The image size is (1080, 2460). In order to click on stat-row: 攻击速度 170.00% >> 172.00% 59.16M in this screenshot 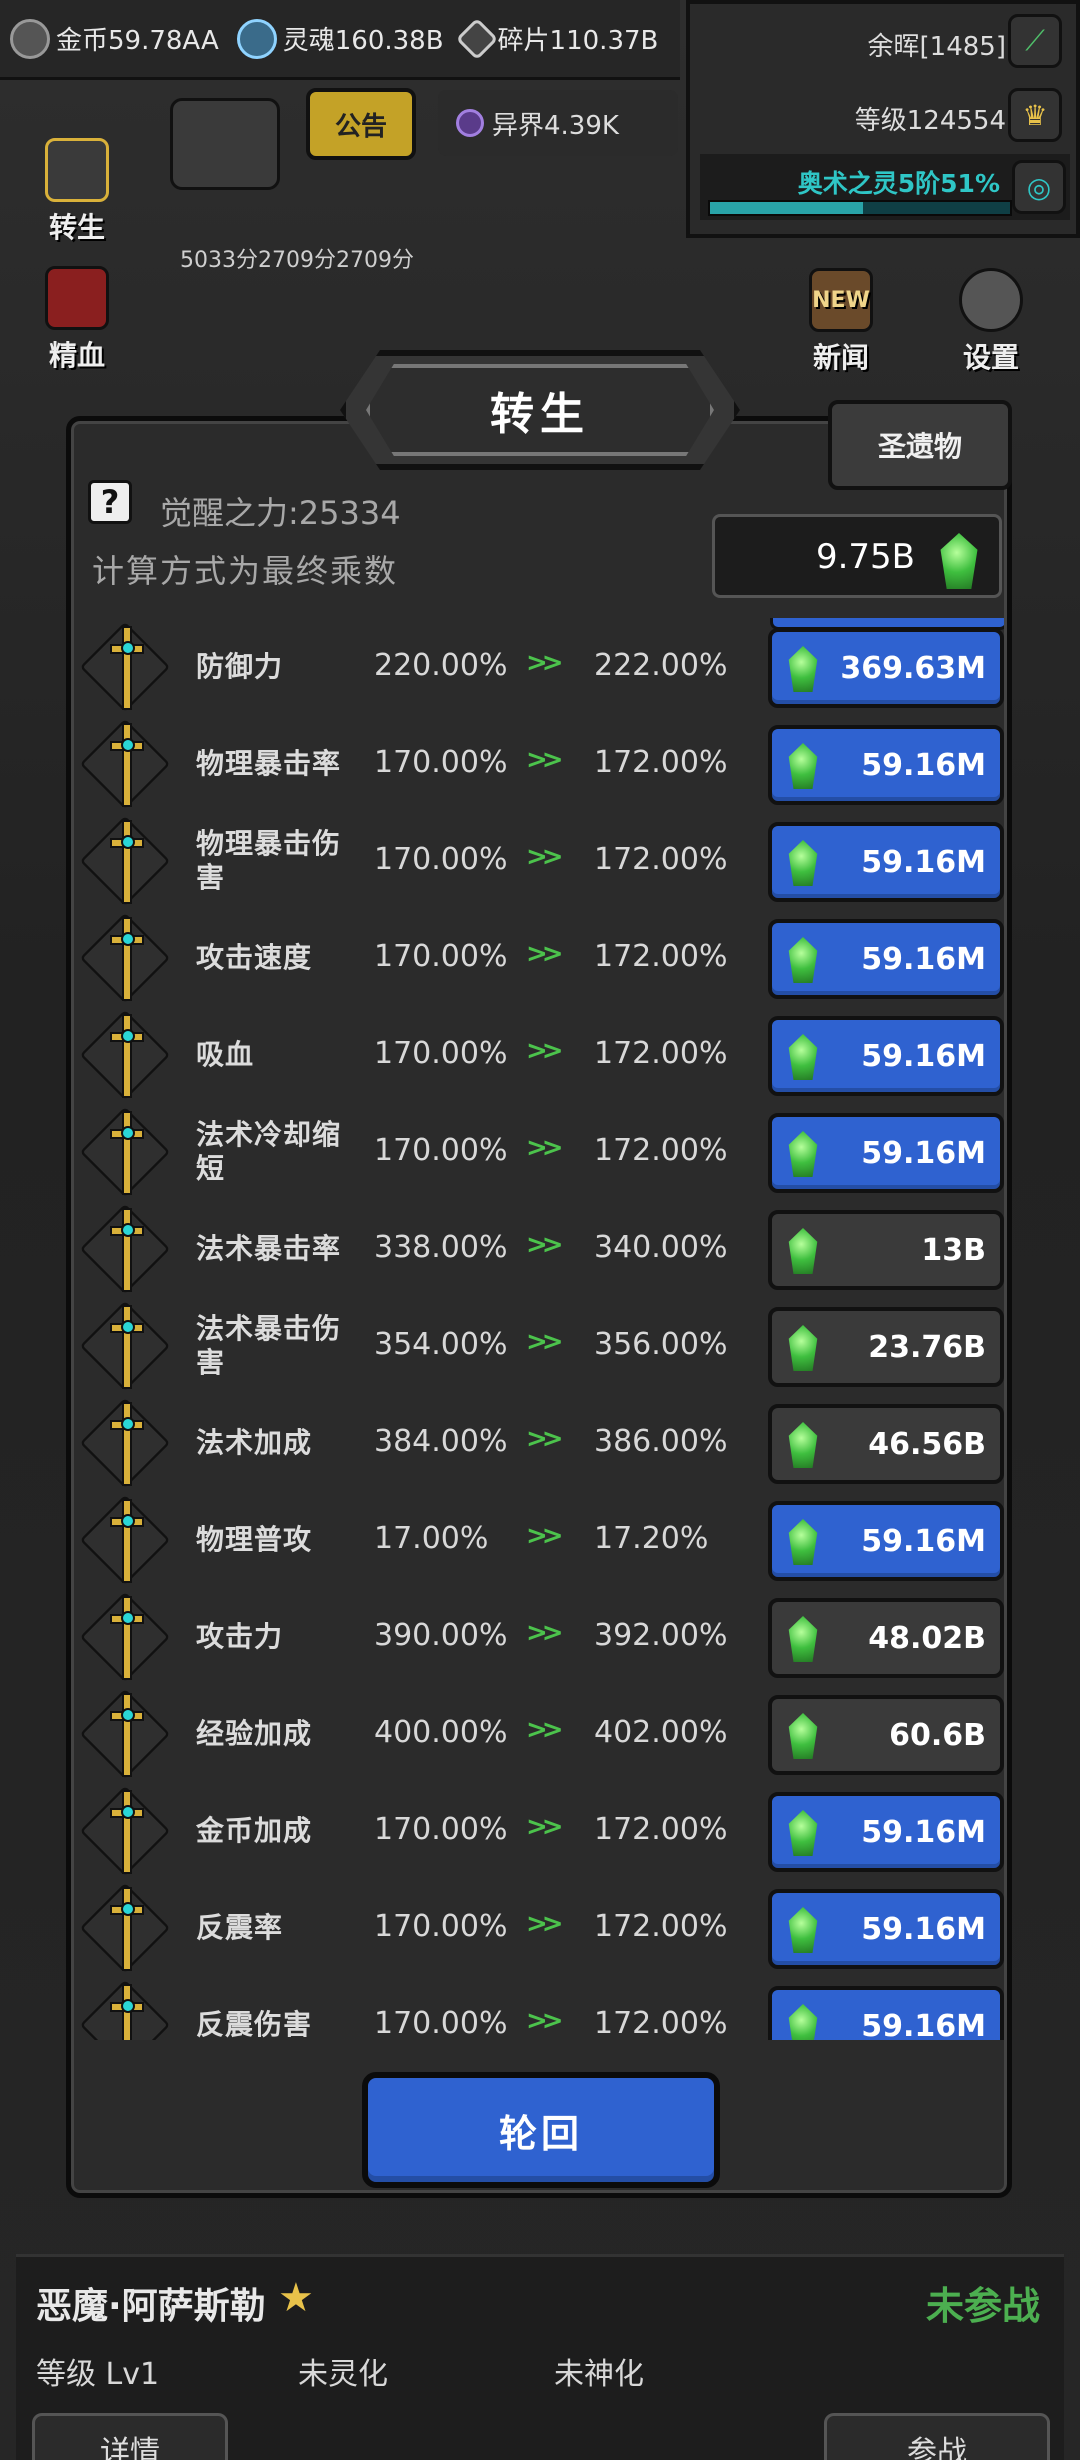, I will do `click(542, 957)`.